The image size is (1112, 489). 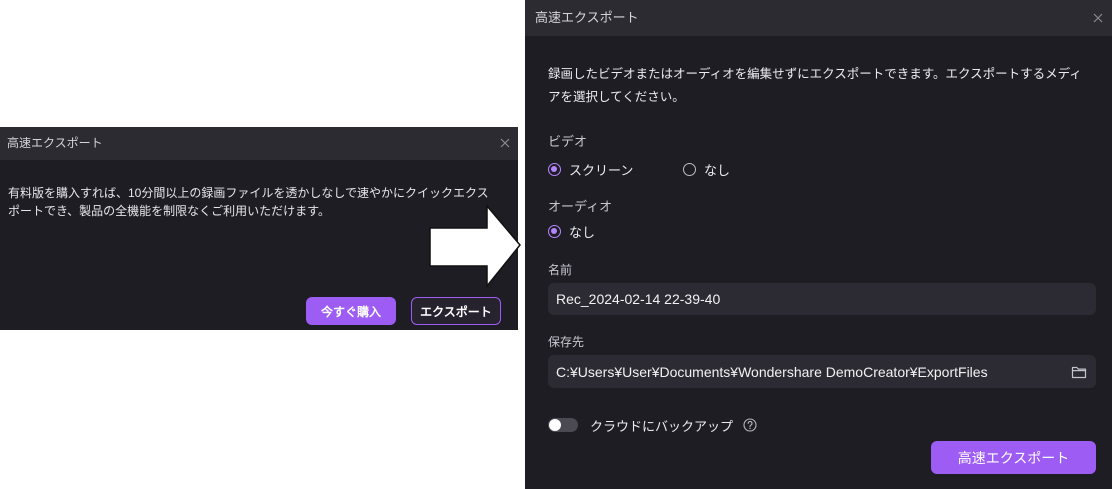 What do you see at coordinates (475, 246) in the screenshot?
I see `arrow-right-icon` at bounding box center [475, 246].